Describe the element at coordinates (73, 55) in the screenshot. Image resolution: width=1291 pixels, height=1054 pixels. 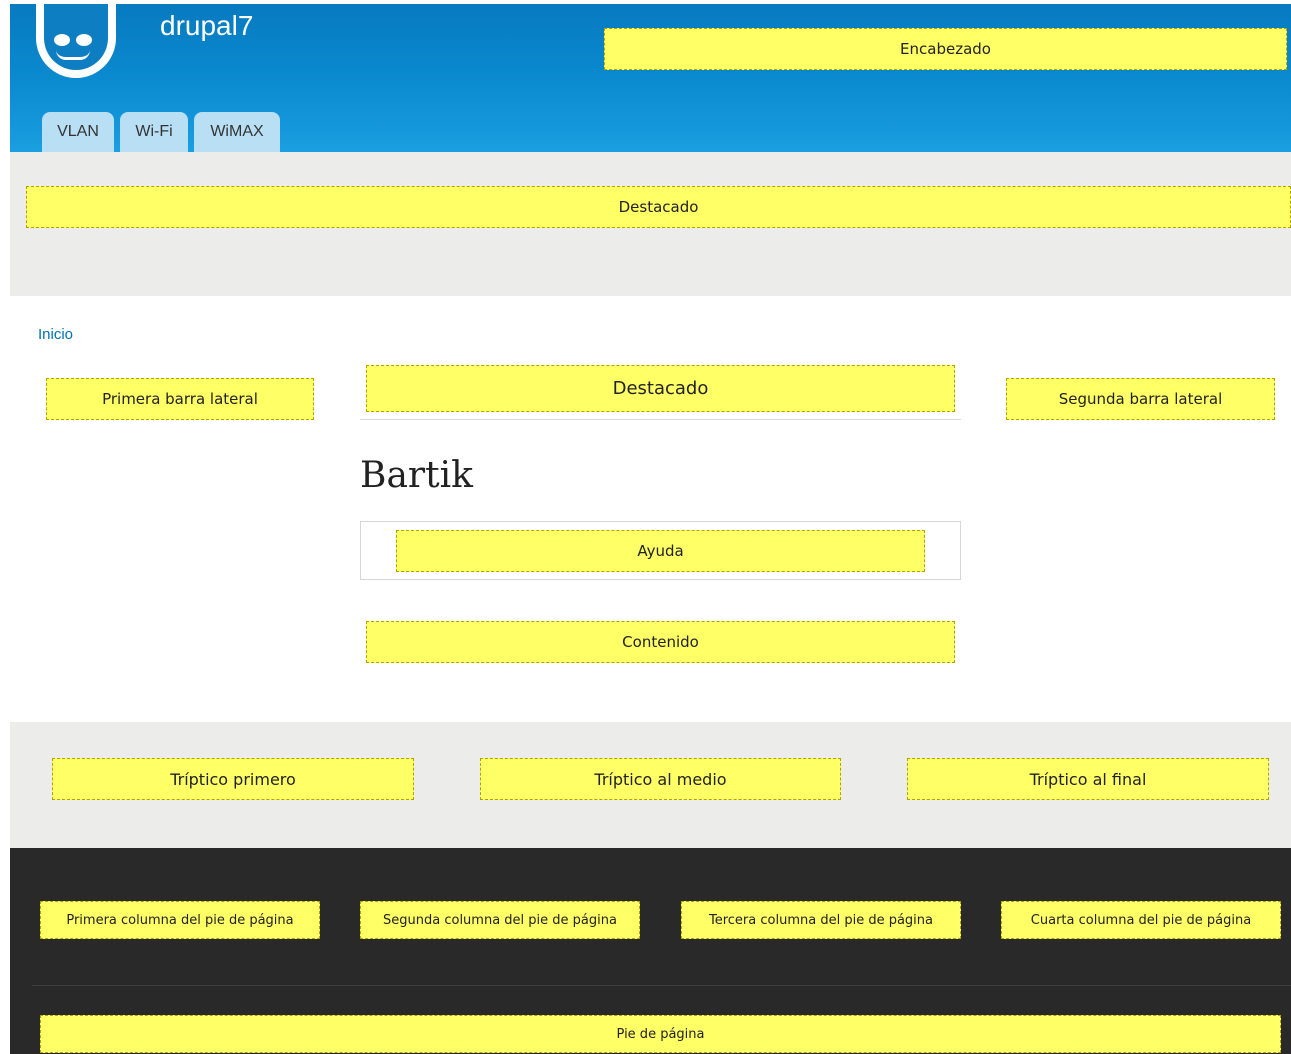
I see `logo-mouth` at that location.